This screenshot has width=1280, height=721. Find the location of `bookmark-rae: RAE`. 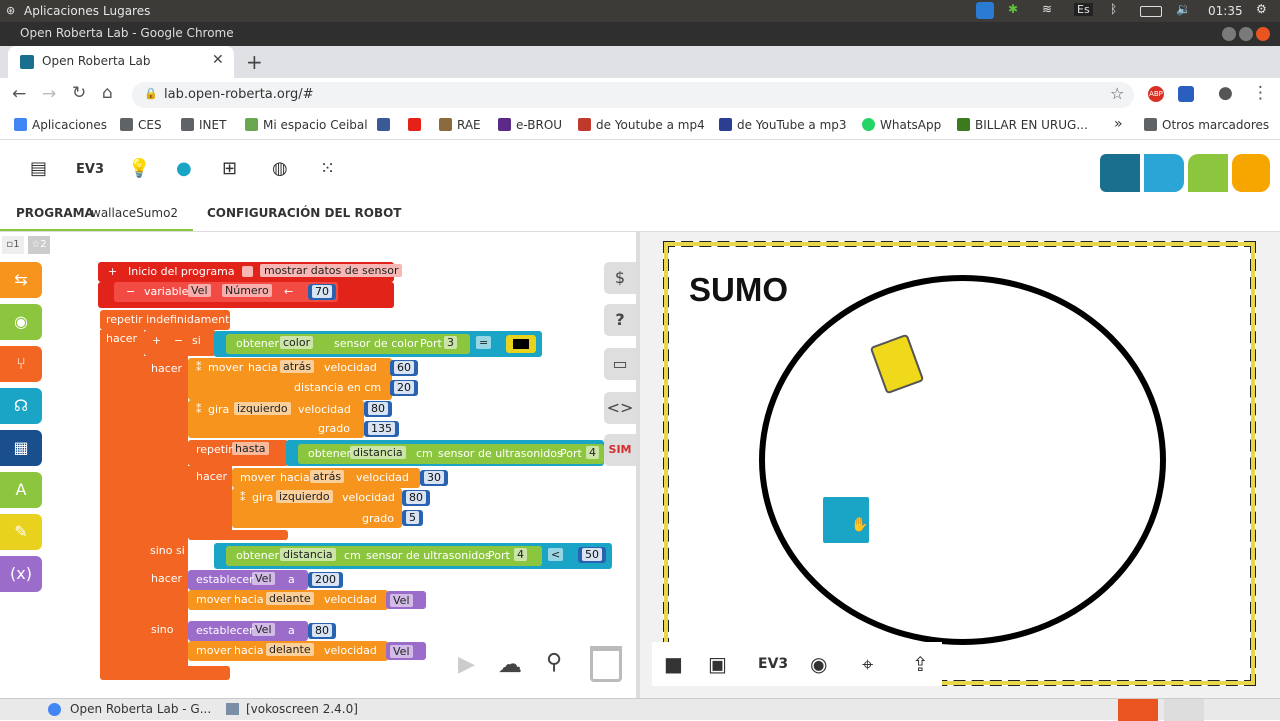

bookmark-rae: RAE is located at coordinates (460, 125).